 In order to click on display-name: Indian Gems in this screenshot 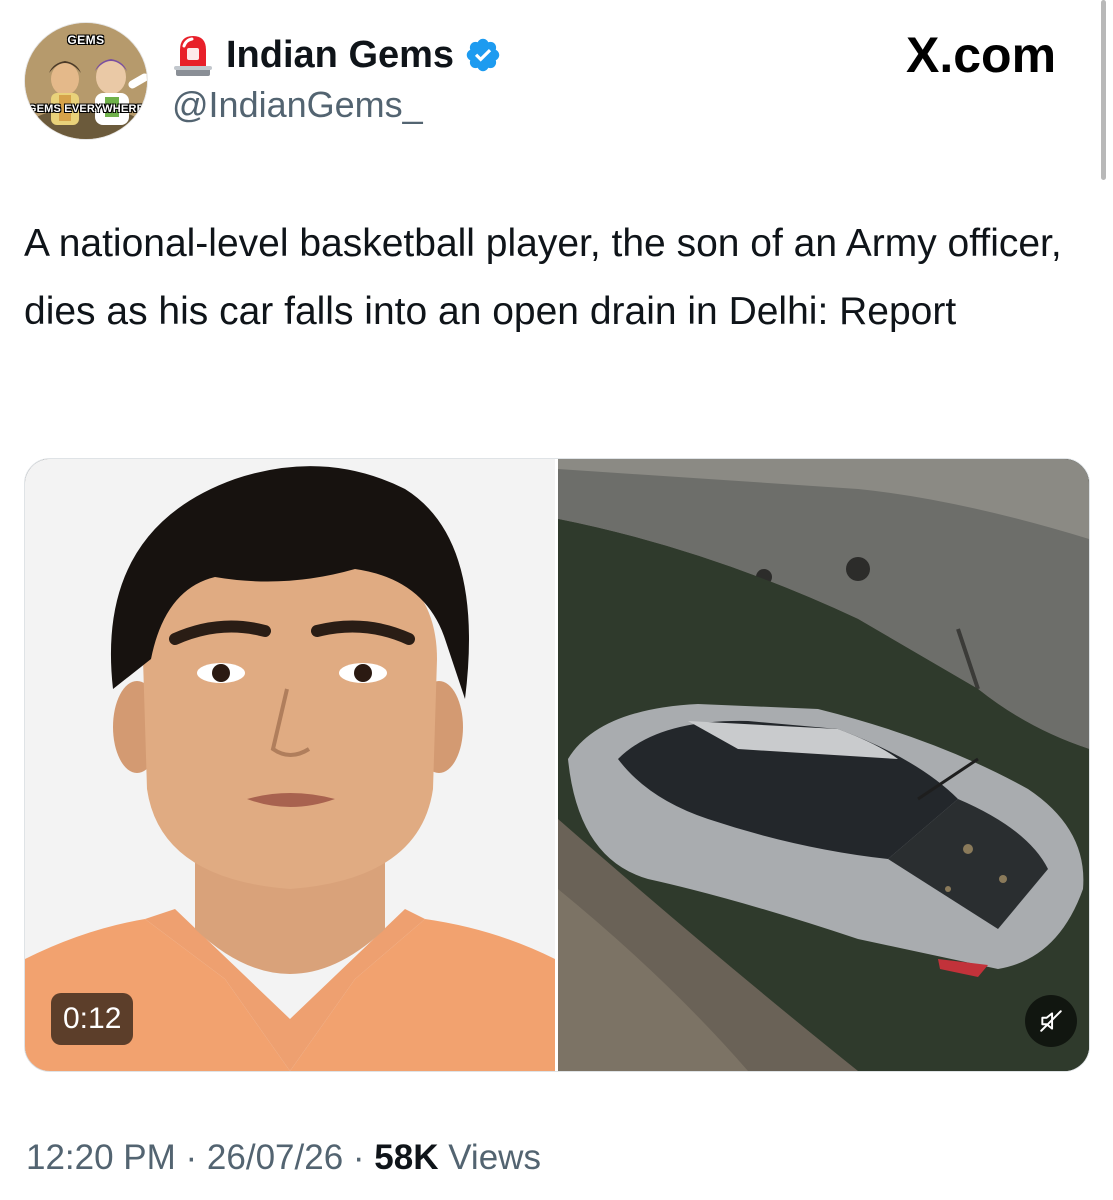, I will do `click(340, 55)`.